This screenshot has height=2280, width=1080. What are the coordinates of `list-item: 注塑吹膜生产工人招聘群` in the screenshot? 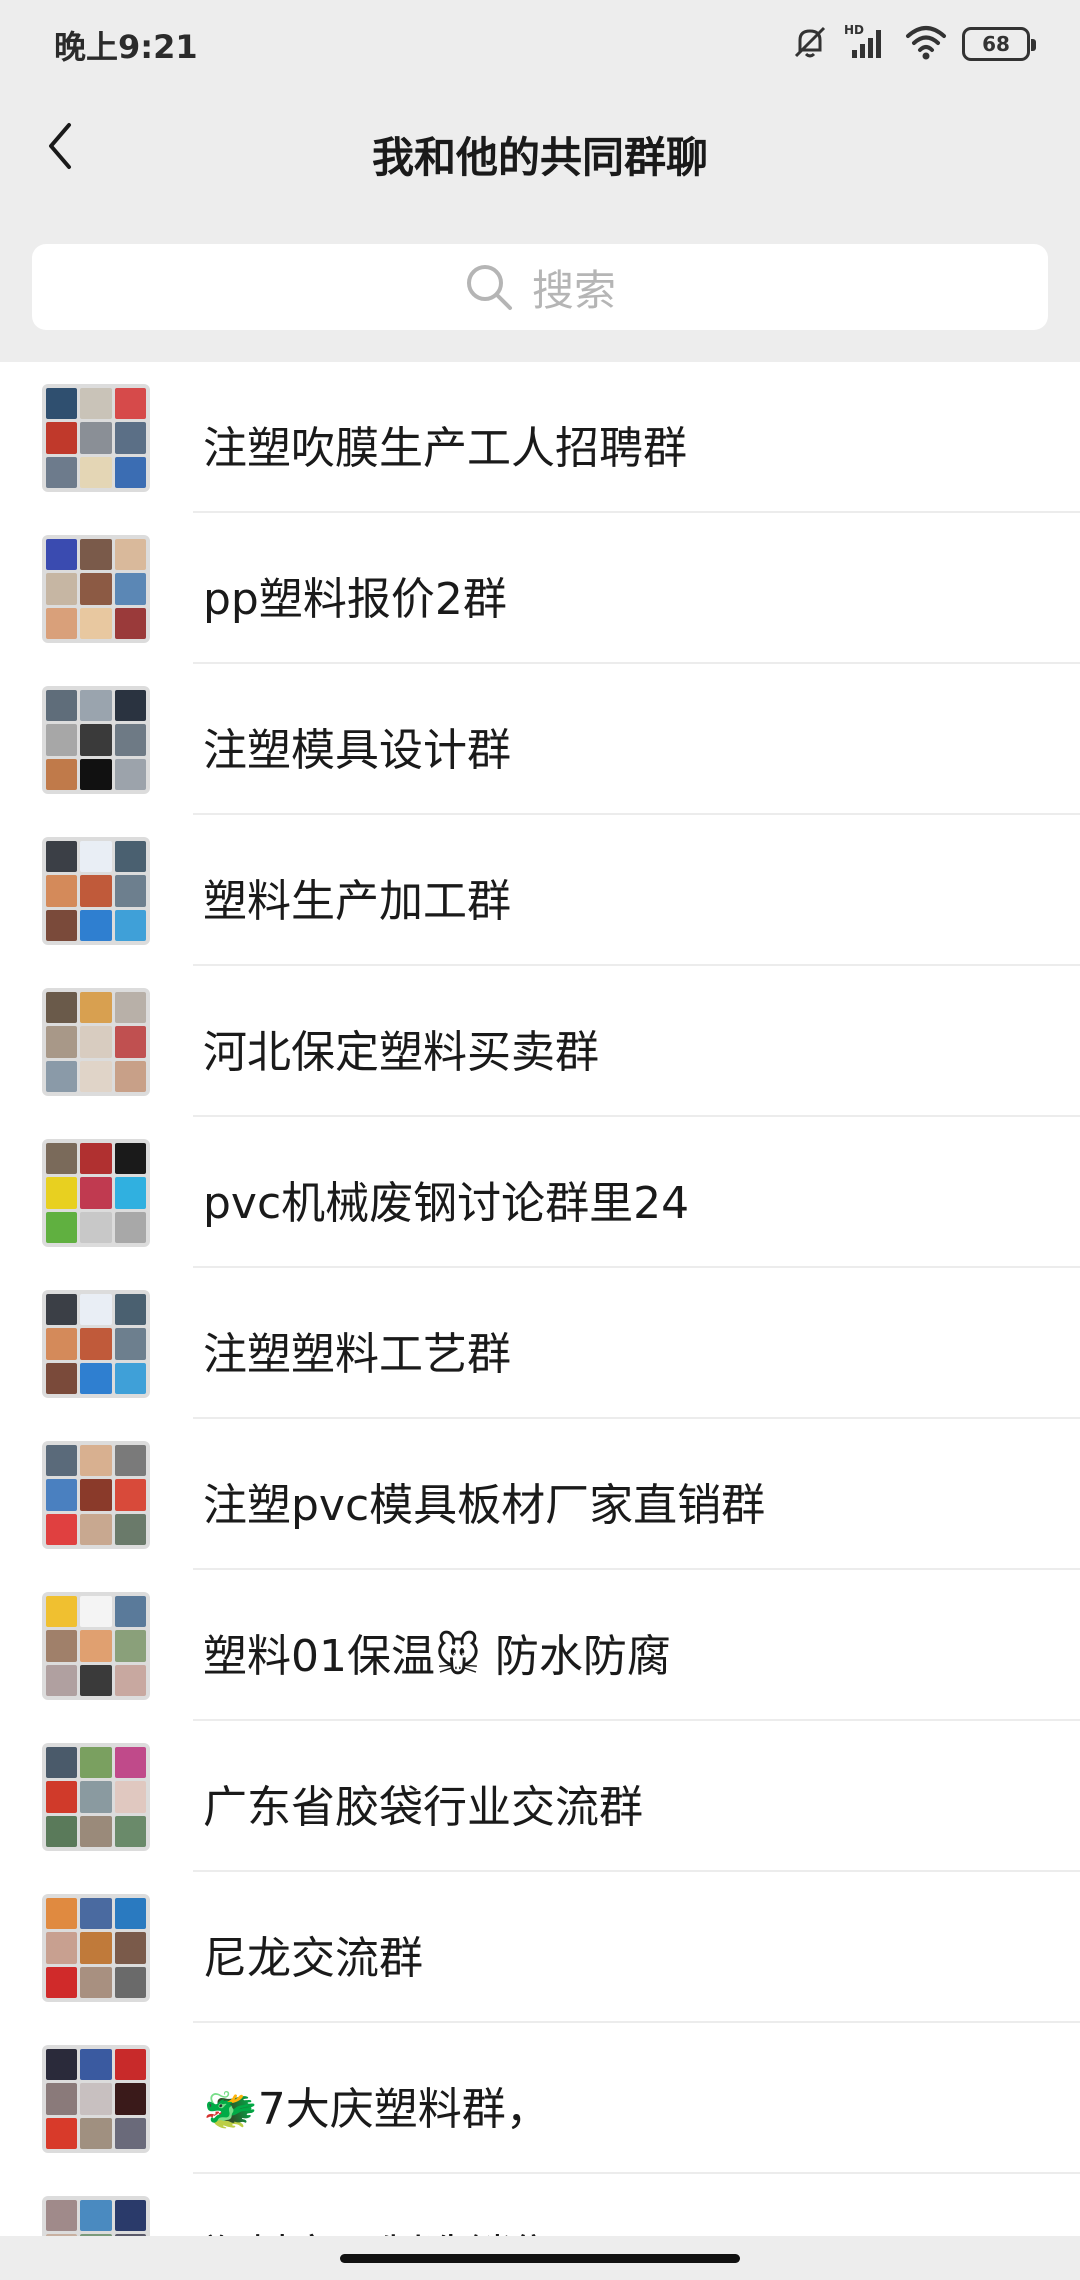 It's located at (540, 437).